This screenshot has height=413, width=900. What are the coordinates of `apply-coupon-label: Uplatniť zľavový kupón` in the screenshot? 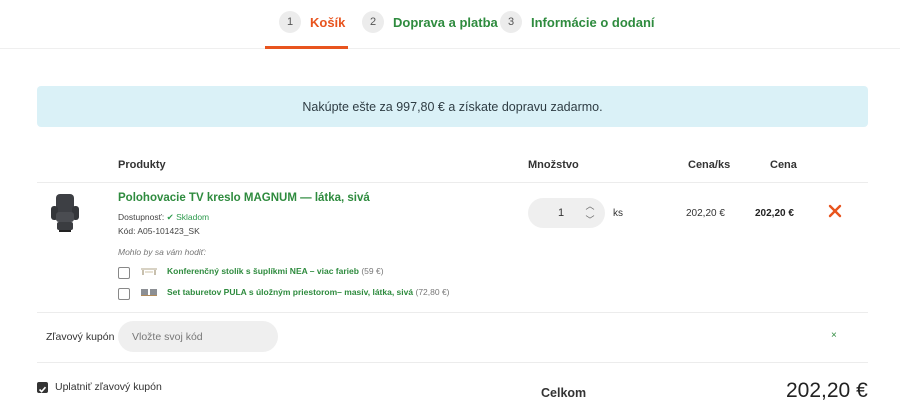 It's located at (108, 387).